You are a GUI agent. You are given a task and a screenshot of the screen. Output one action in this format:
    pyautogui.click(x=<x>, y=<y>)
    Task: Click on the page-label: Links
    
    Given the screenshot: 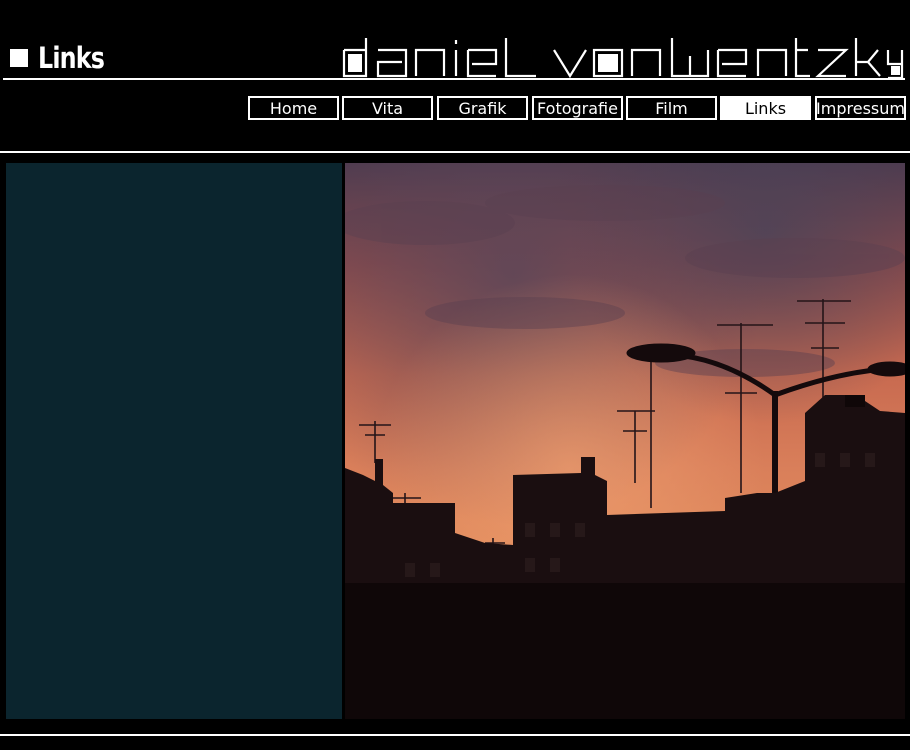 What is the action you would take?
    pyautogui.click(x=64, y=58)
    